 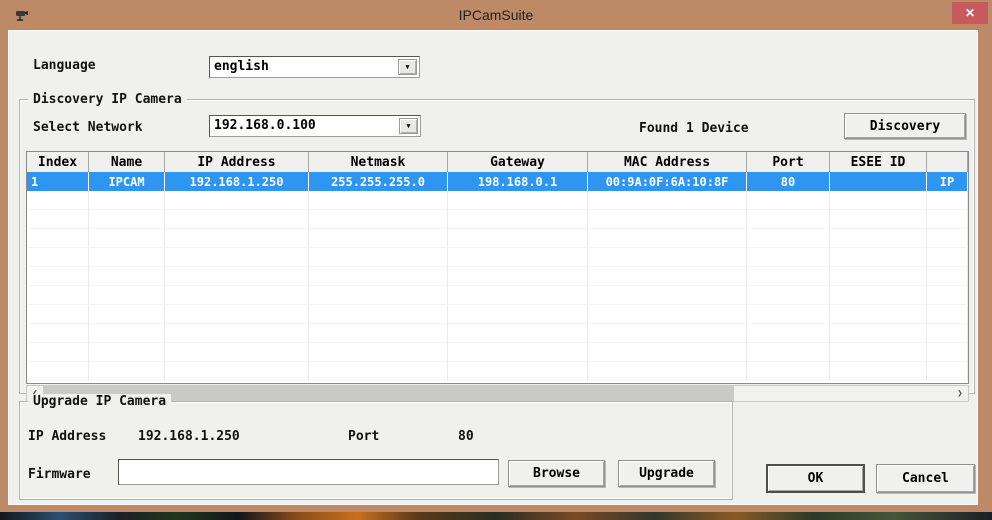 I want to click on table-header-cell: Name, so click(x=127, y=162).